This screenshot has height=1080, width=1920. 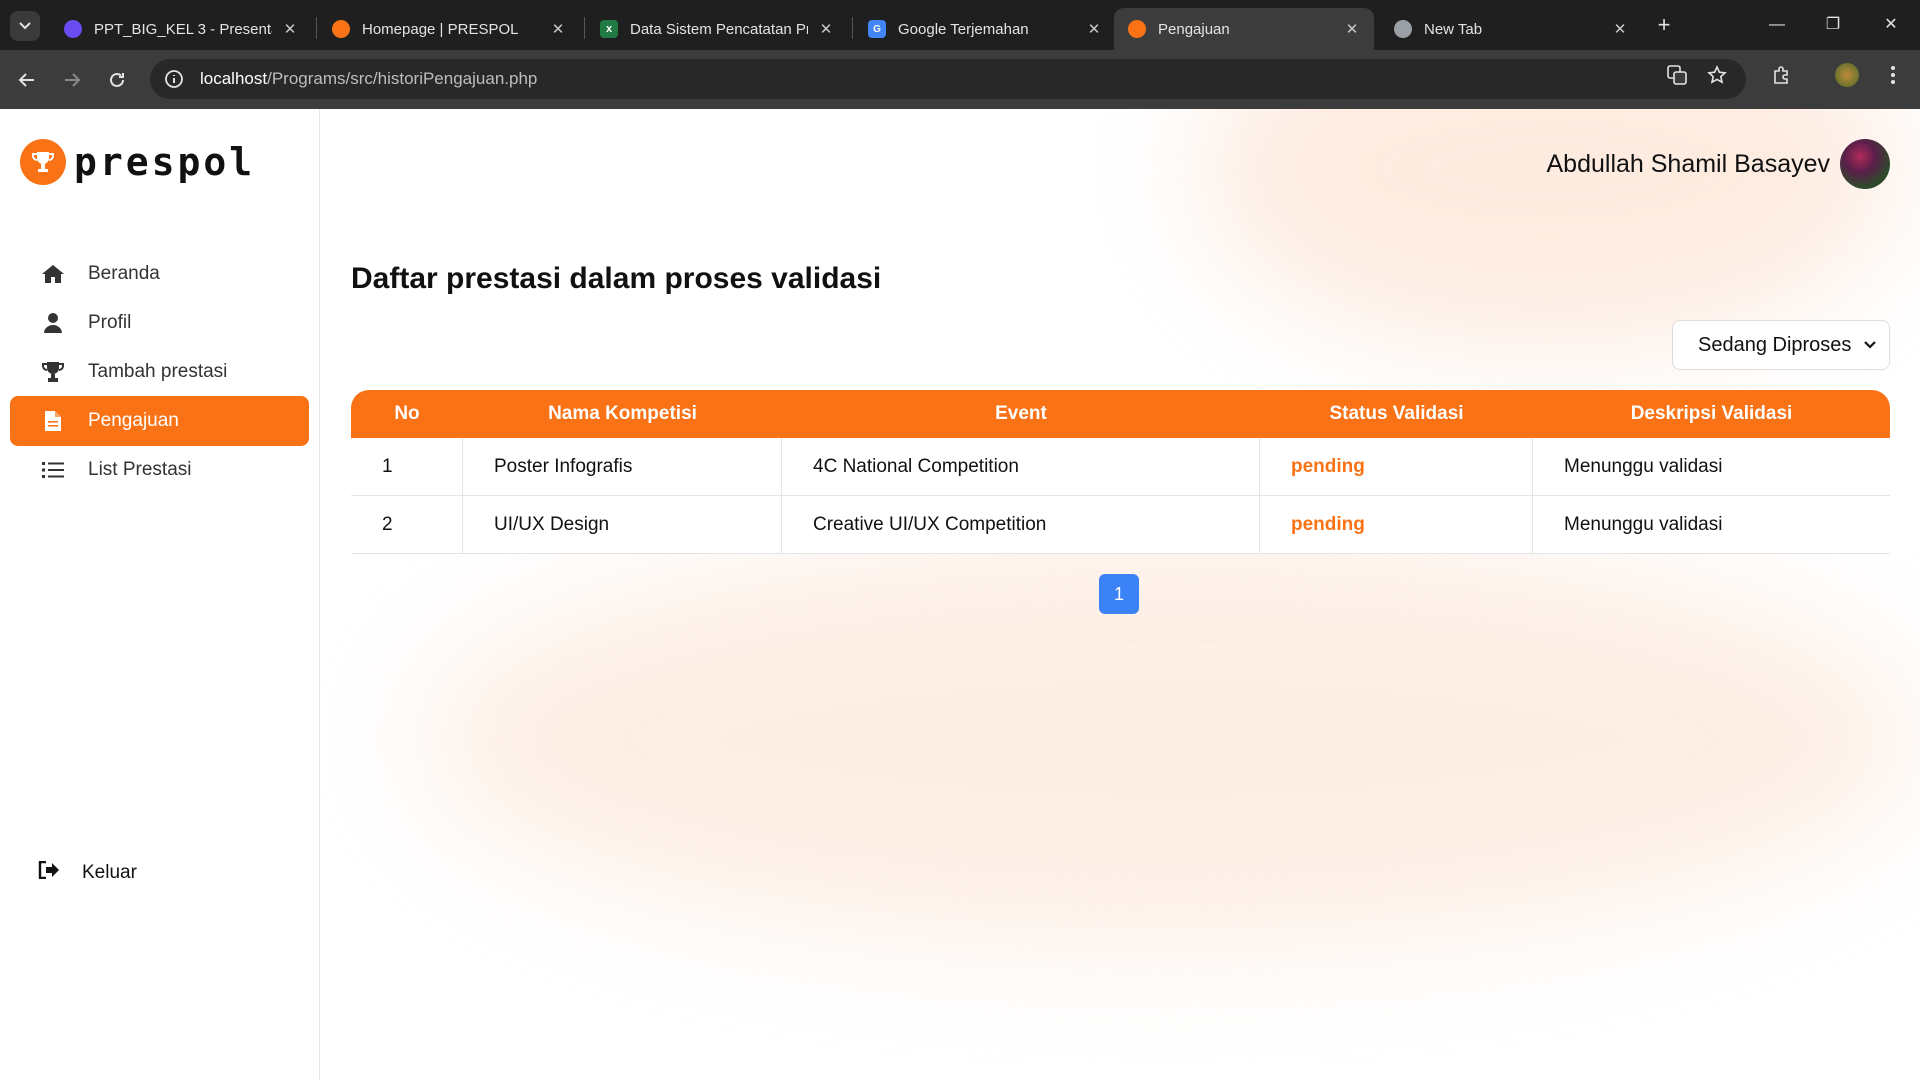 I want to click on browser-tab: Homepage | PRESPOL ✕, so click(x=449, y=29).